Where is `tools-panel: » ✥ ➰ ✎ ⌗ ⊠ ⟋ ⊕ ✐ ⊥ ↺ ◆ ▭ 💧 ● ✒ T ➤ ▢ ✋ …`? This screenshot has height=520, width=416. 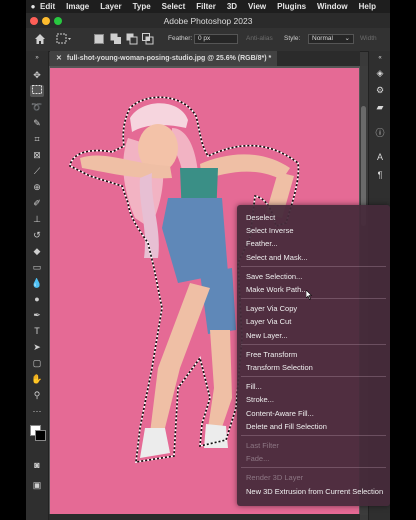
tools-panel: » ✥ ➰ ✎ ⌗ ⊠ ⟋ ⊕ ✐ ⊥ ↺ ◆ ▭ 💧 ● ✒ T ➤ ▢ ✋ … is located at coordinates (37, 285).